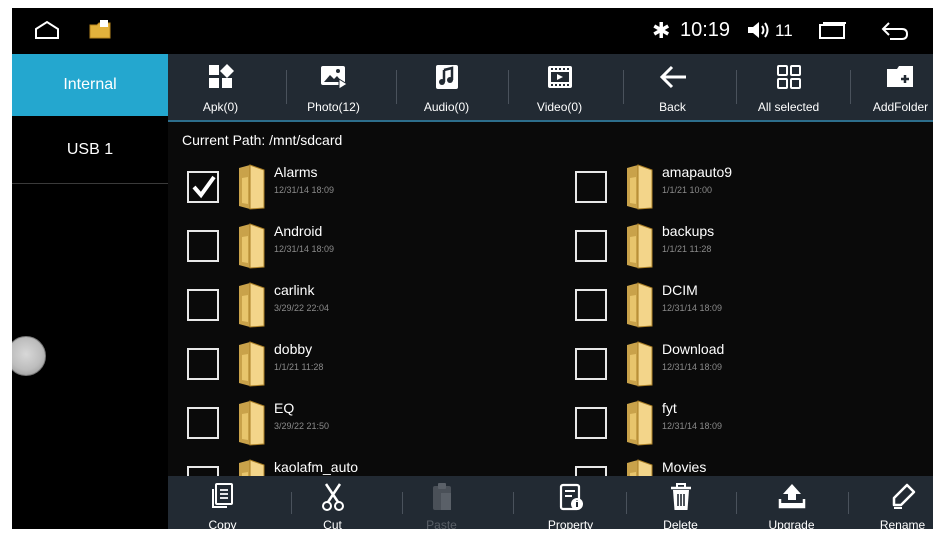 The image size is (936, 533). What do you see at coordinates (352, 307) in the screenshot?
I see `file-item: carlink 3/29/22 22:04` at bounding box center [352, 307].